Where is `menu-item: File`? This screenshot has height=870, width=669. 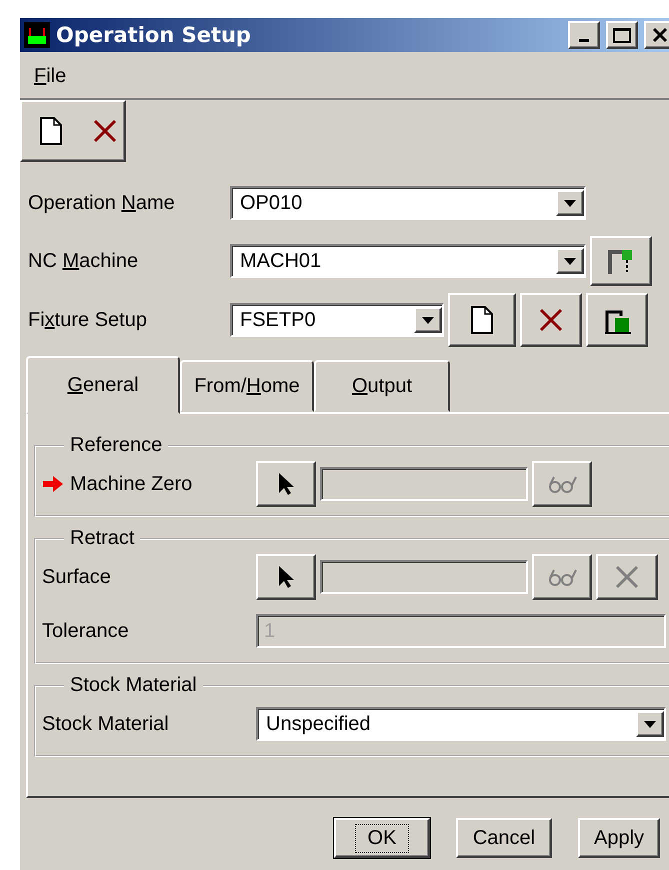 menu-item: File is located at coordinates (50, 75).